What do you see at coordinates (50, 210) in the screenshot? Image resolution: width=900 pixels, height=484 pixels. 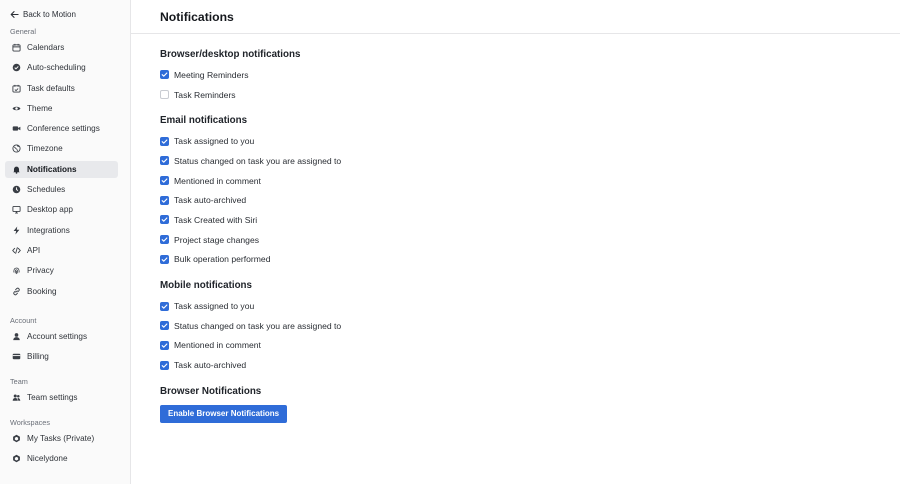 I see `sidebar-item-label: Desktop app` at bounding box center [50, 210].